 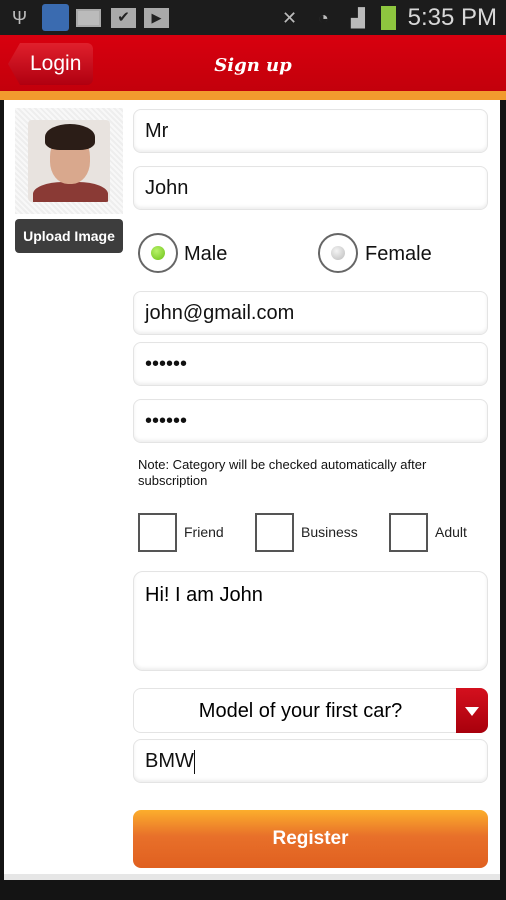 I want to click on security-question-value: Model of your first car?, so click(x=300, y=711).